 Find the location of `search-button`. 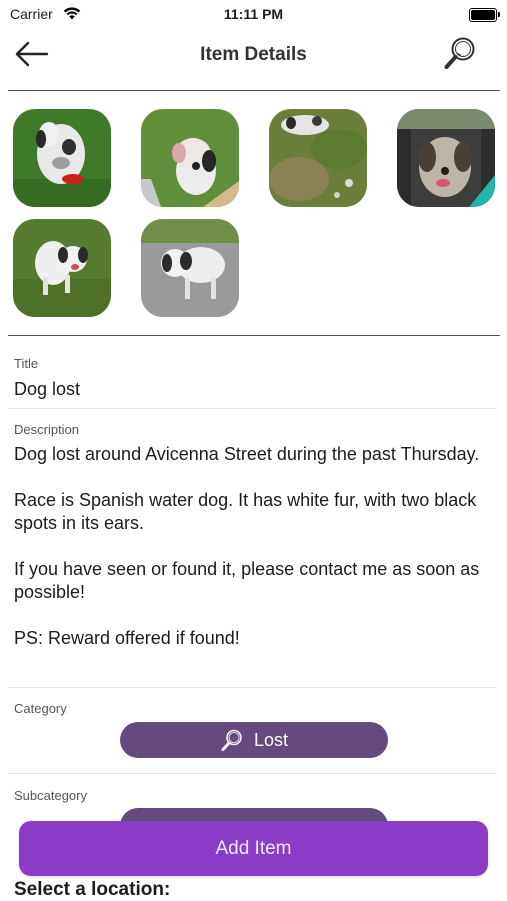

search-button is located at coordinates (460, 54).